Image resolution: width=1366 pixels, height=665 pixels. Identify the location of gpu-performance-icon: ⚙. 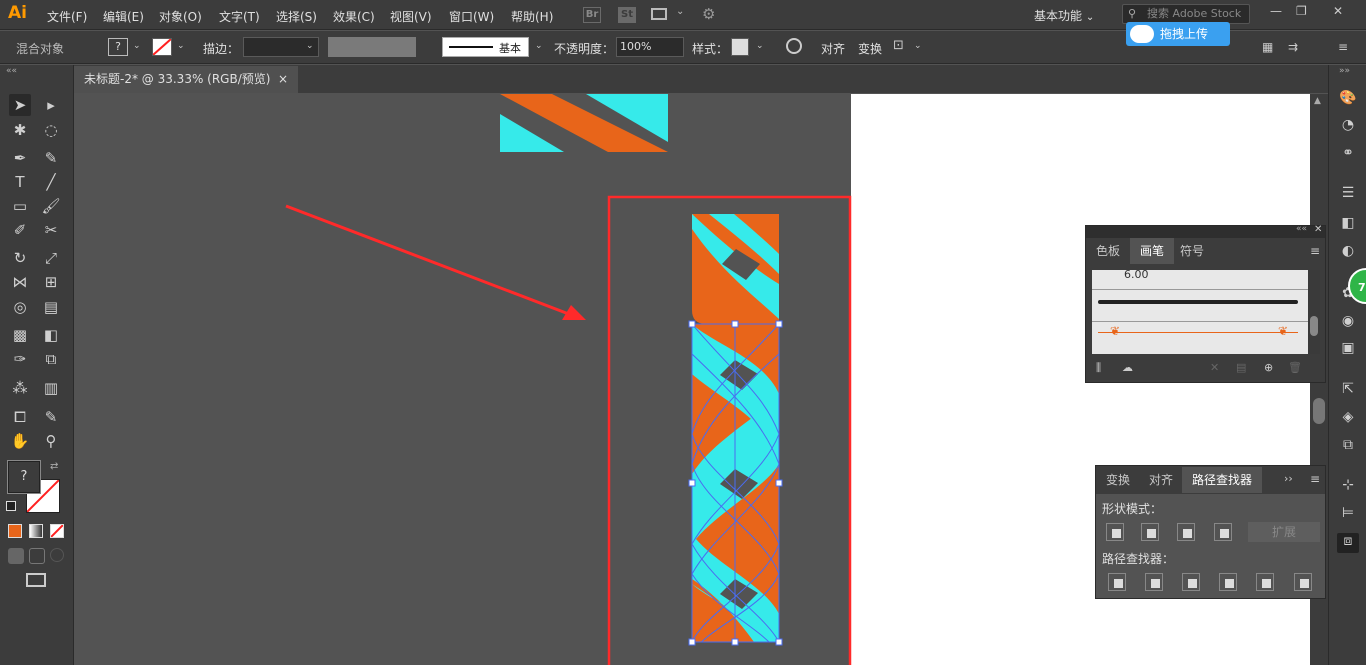
(708, 14).